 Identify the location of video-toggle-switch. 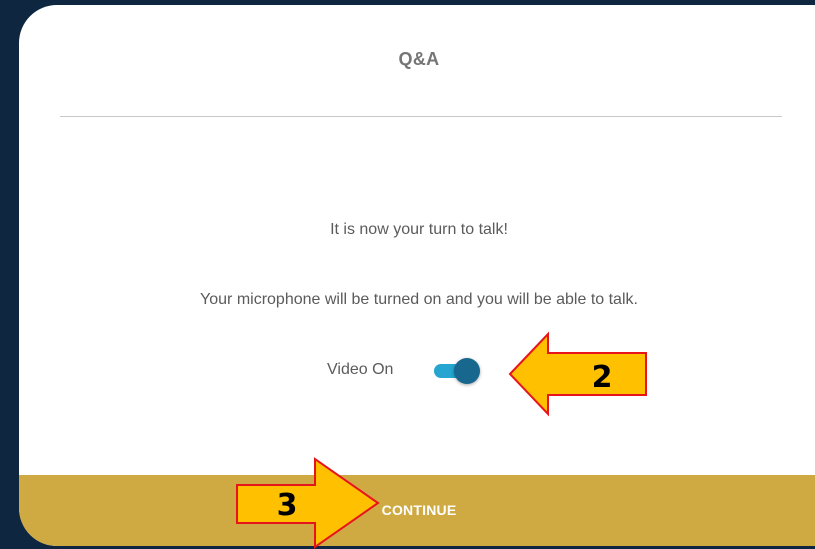
(457, 371).